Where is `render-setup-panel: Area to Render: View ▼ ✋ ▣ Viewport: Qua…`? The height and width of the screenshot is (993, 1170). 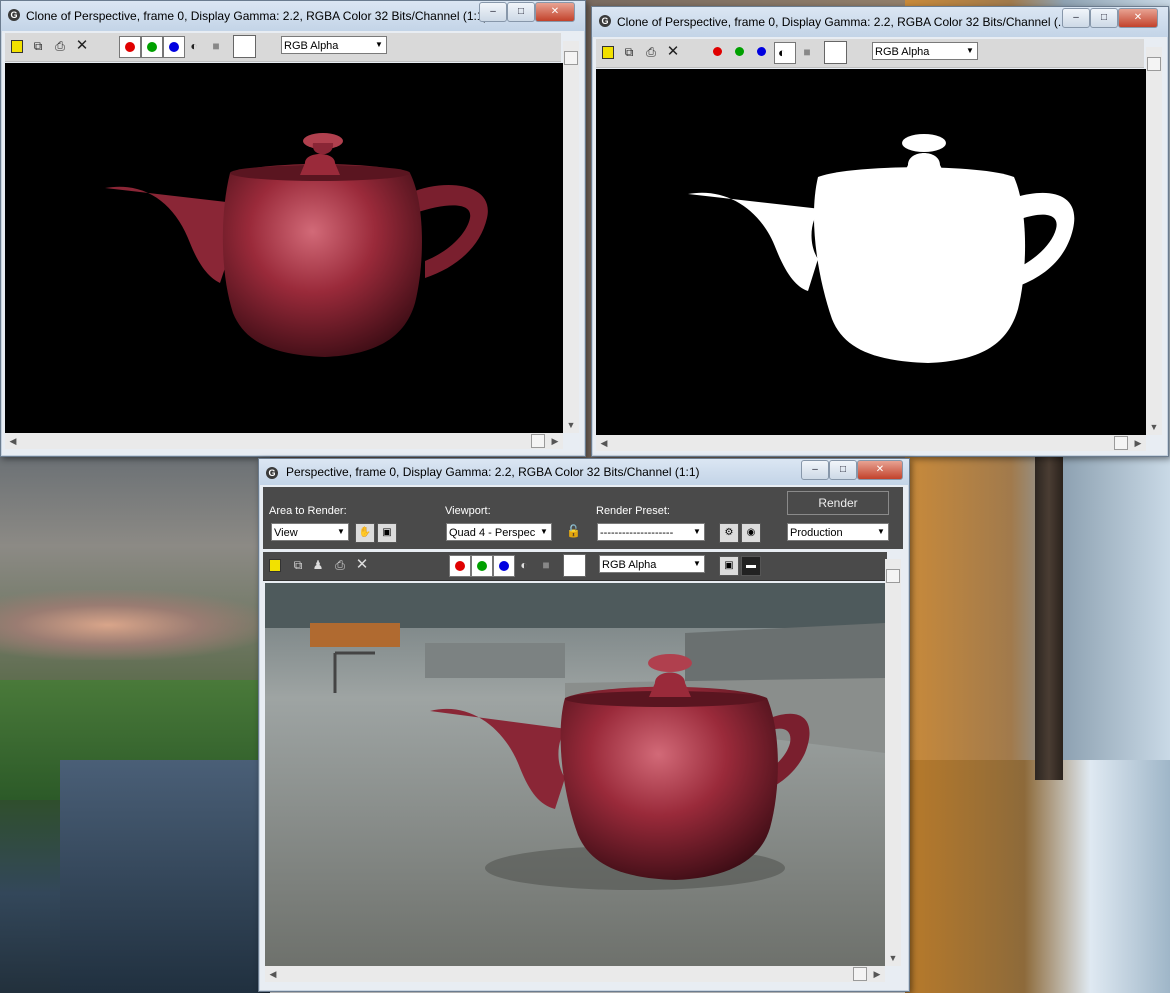 render-setup-panel: Area to Render: View ▼ ✋ ▣ Viewport: Qua… is located at coordinates (583, 518).